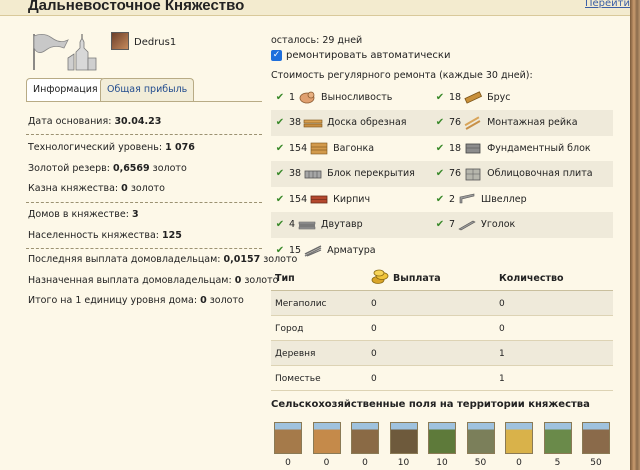 Image resolution: width=640 pixels, height=470 pixels. I want to click on material-qty: 2, so click(452, 199).